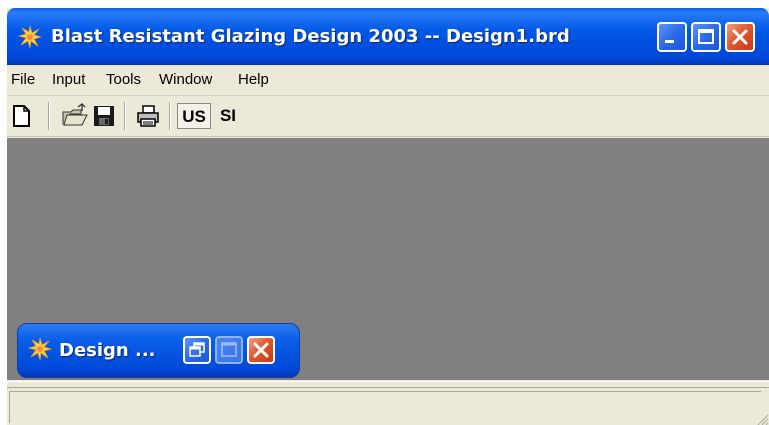  Describe the element at coordinates (388, 116) in the screenshot. I see `toolbar: US SI` at that location.